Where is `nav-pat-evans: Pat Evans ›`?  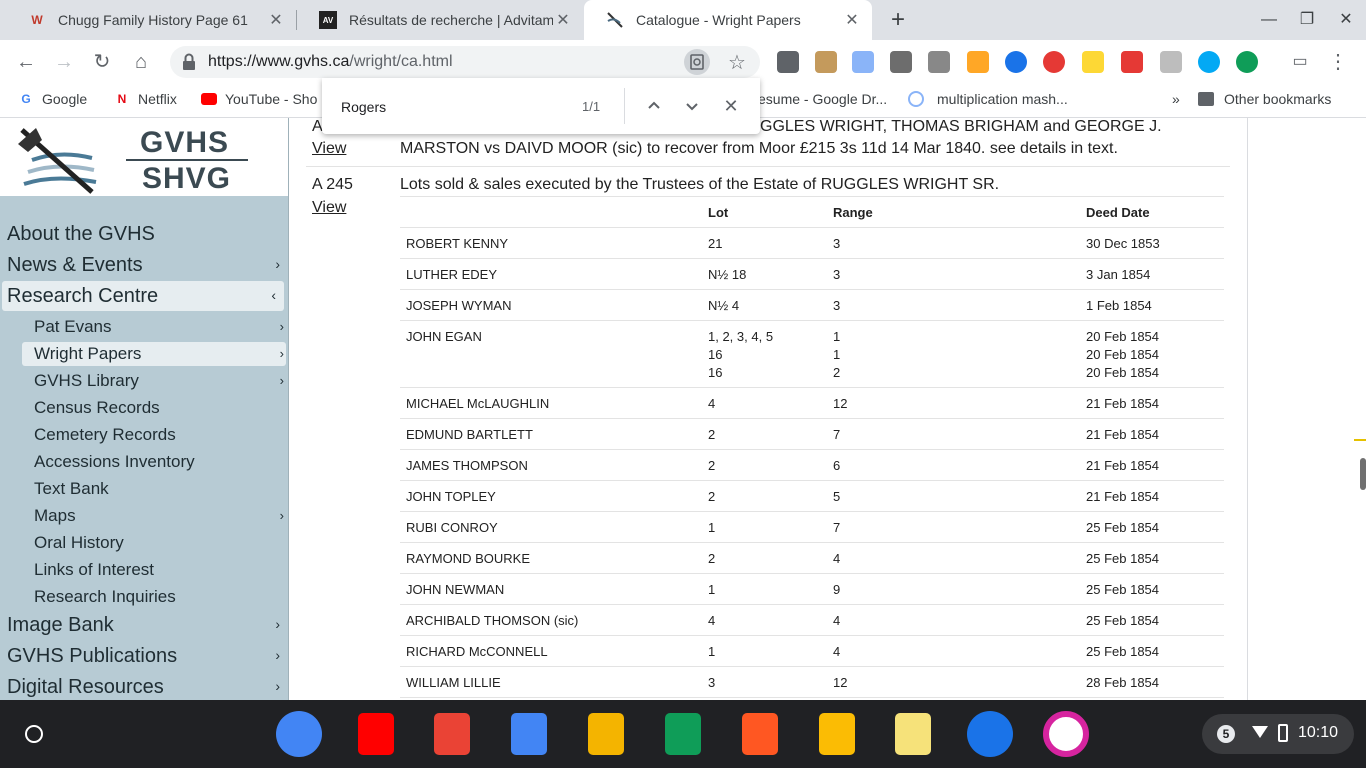 nav-pat-evans: Pat Evans › is located at coordinates (154, 327).